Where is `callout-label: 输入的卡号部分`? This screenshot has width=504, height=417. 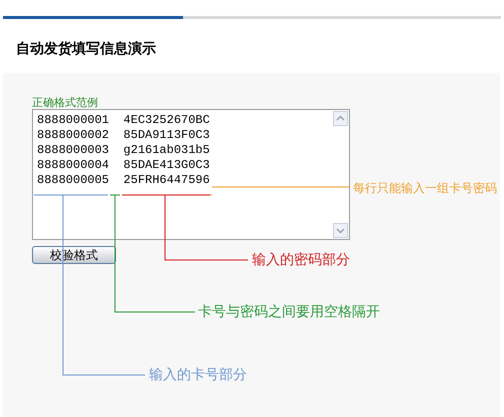 callout-label: 输入的卡号部分 is located at coordinates (198, 375).